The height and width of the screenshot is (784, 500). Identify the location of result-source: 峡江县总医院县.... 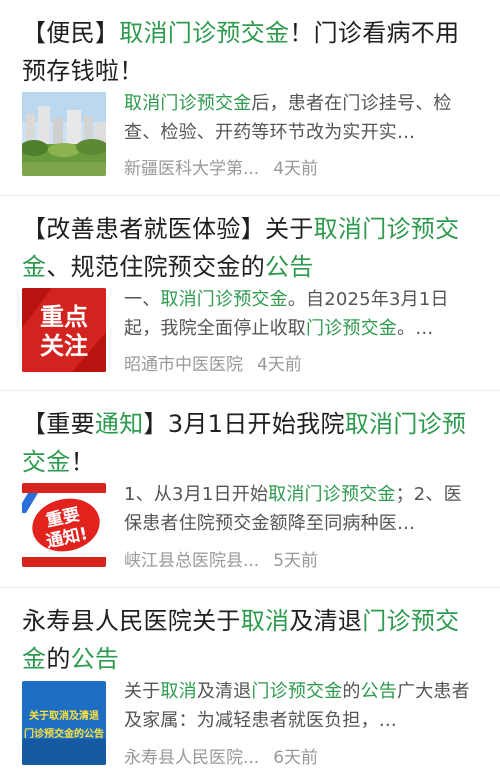
(192, 561).